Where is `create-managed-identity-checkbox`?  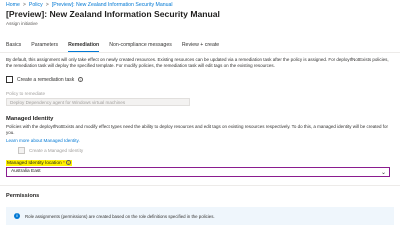 create-managed-identity-checkbox is located at coordinates (21, 150).